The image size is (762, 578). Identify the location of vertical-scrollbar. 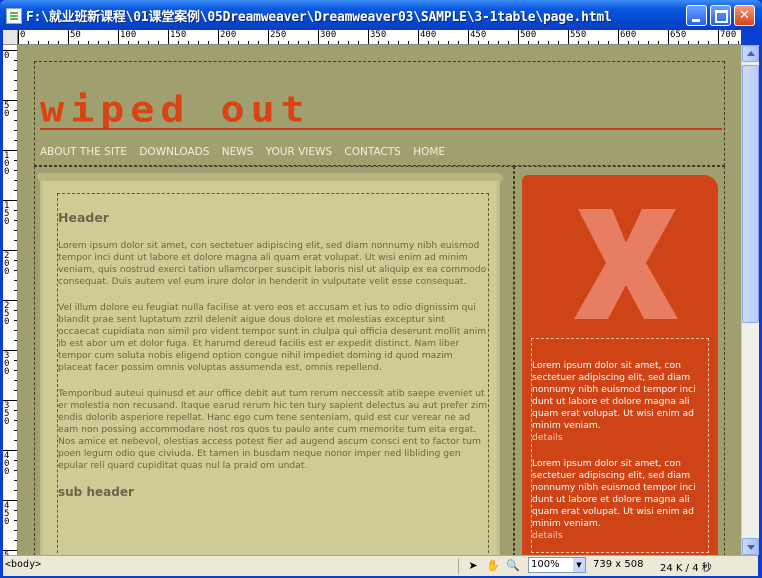
(750, 300).